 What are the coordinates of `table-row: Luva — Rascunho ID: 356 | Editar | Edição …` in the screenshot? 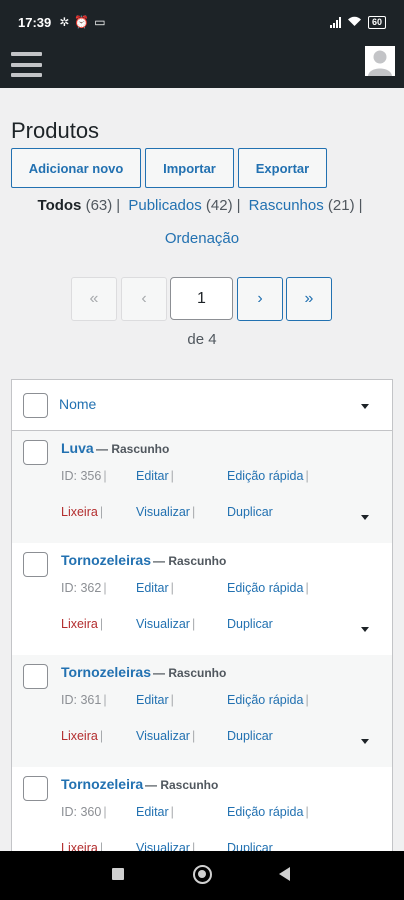 It's located at (202, 487).